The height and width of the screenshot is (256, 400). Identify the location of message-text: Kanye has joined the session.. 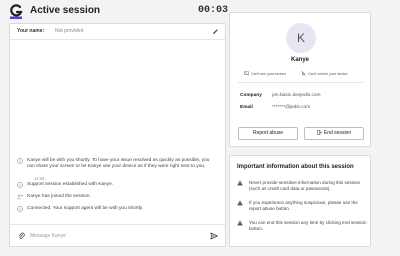
(59, 196).